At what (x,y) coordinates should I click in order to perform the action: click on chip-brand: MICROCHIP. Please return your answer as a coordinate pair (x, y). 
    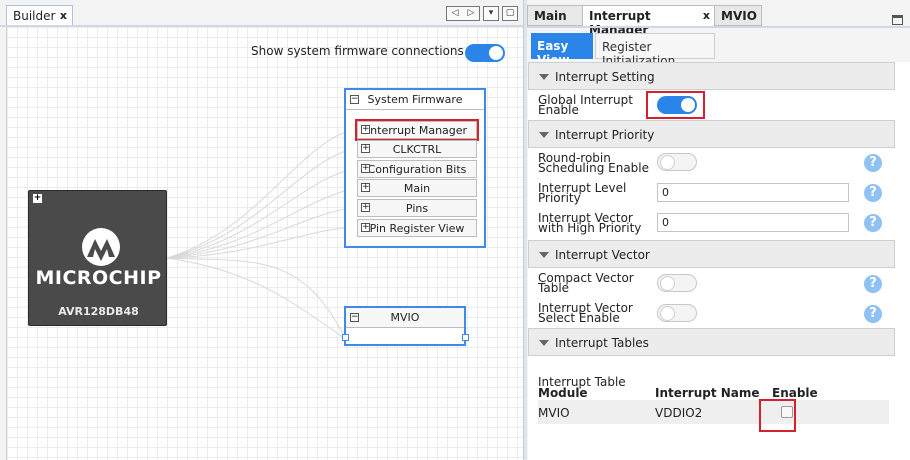
    Looking at the image, I should click on (98, 278).